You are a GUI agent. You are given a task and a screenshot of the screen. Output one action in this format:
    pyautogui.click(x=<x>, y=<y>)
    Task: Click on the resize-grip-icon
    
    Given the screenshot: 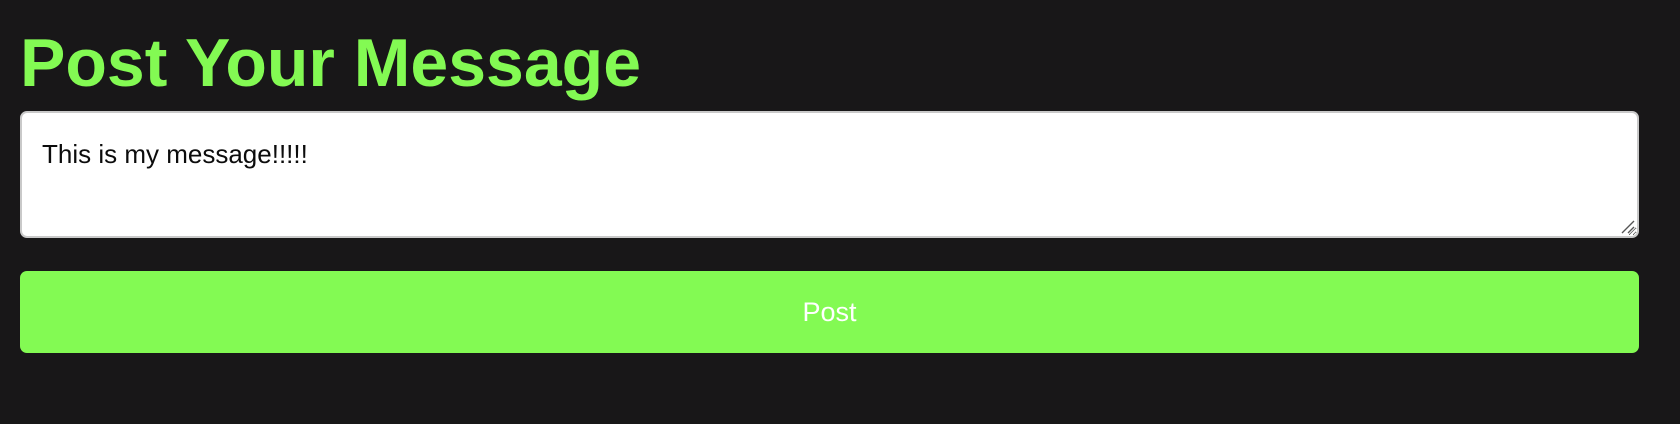 What is the action you would take?
    pyautogui.click(x=1628, y=227)
    